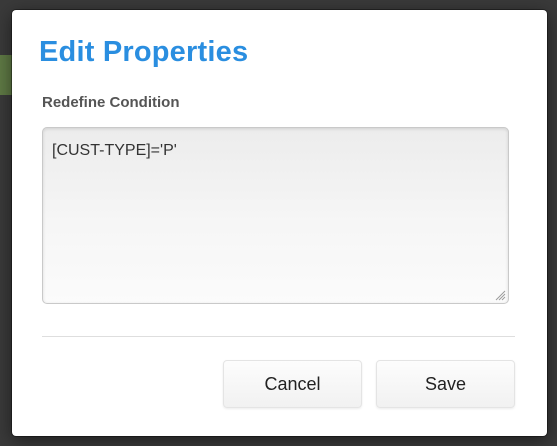 The image size is (557, 446). I want to click on resize-grip-icon, so click(500, 295).